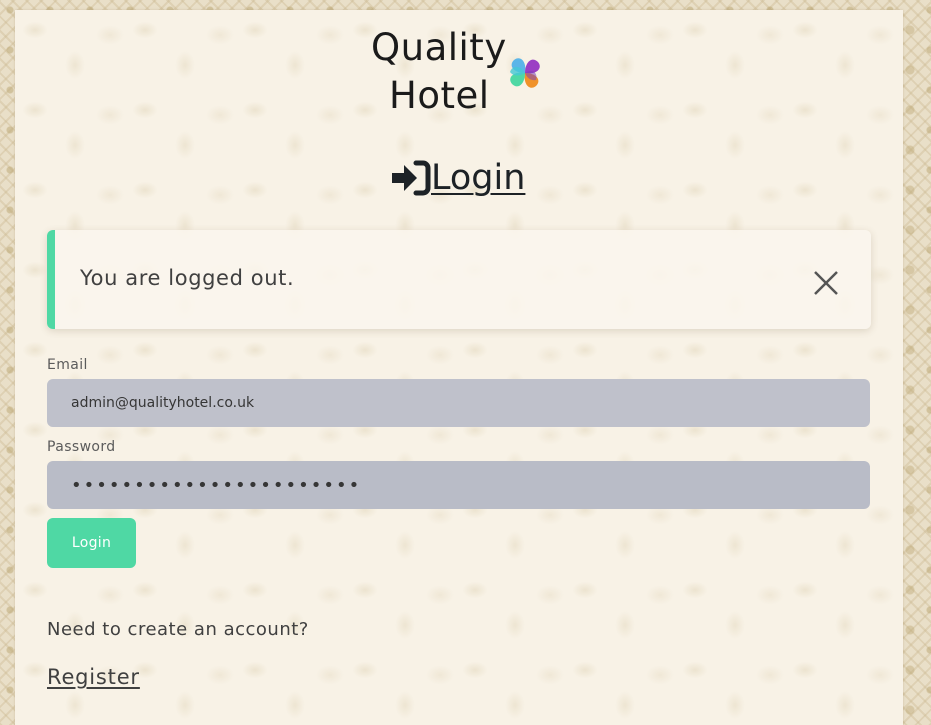 The height and width of the screenshot is (725, 931). What do you see at coordinates (93, 677) in the screenshot?
I see `register-link: Register` at bounding box center [93, 677].